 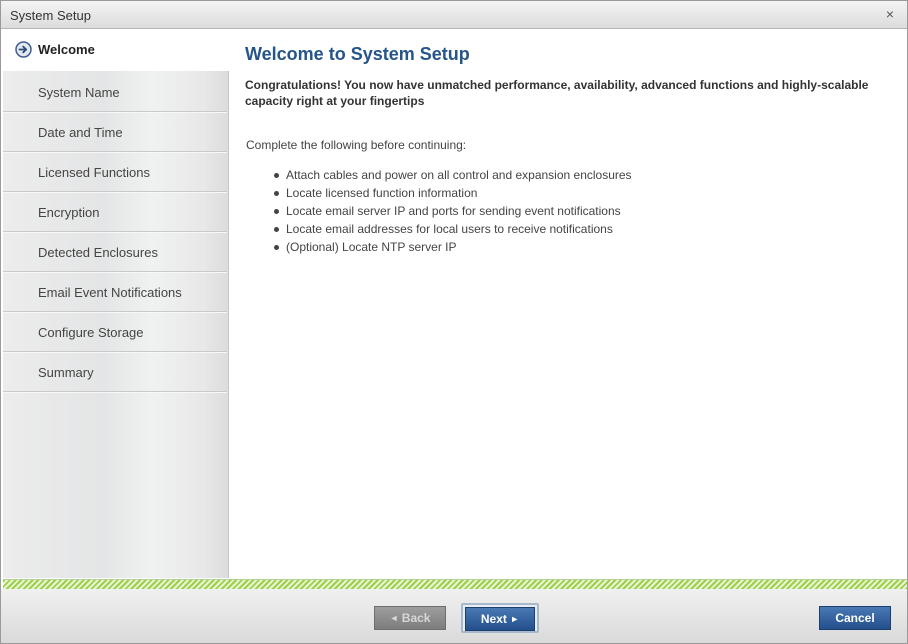 I want to click on step-label: Summary, so click(x=66, y=372).